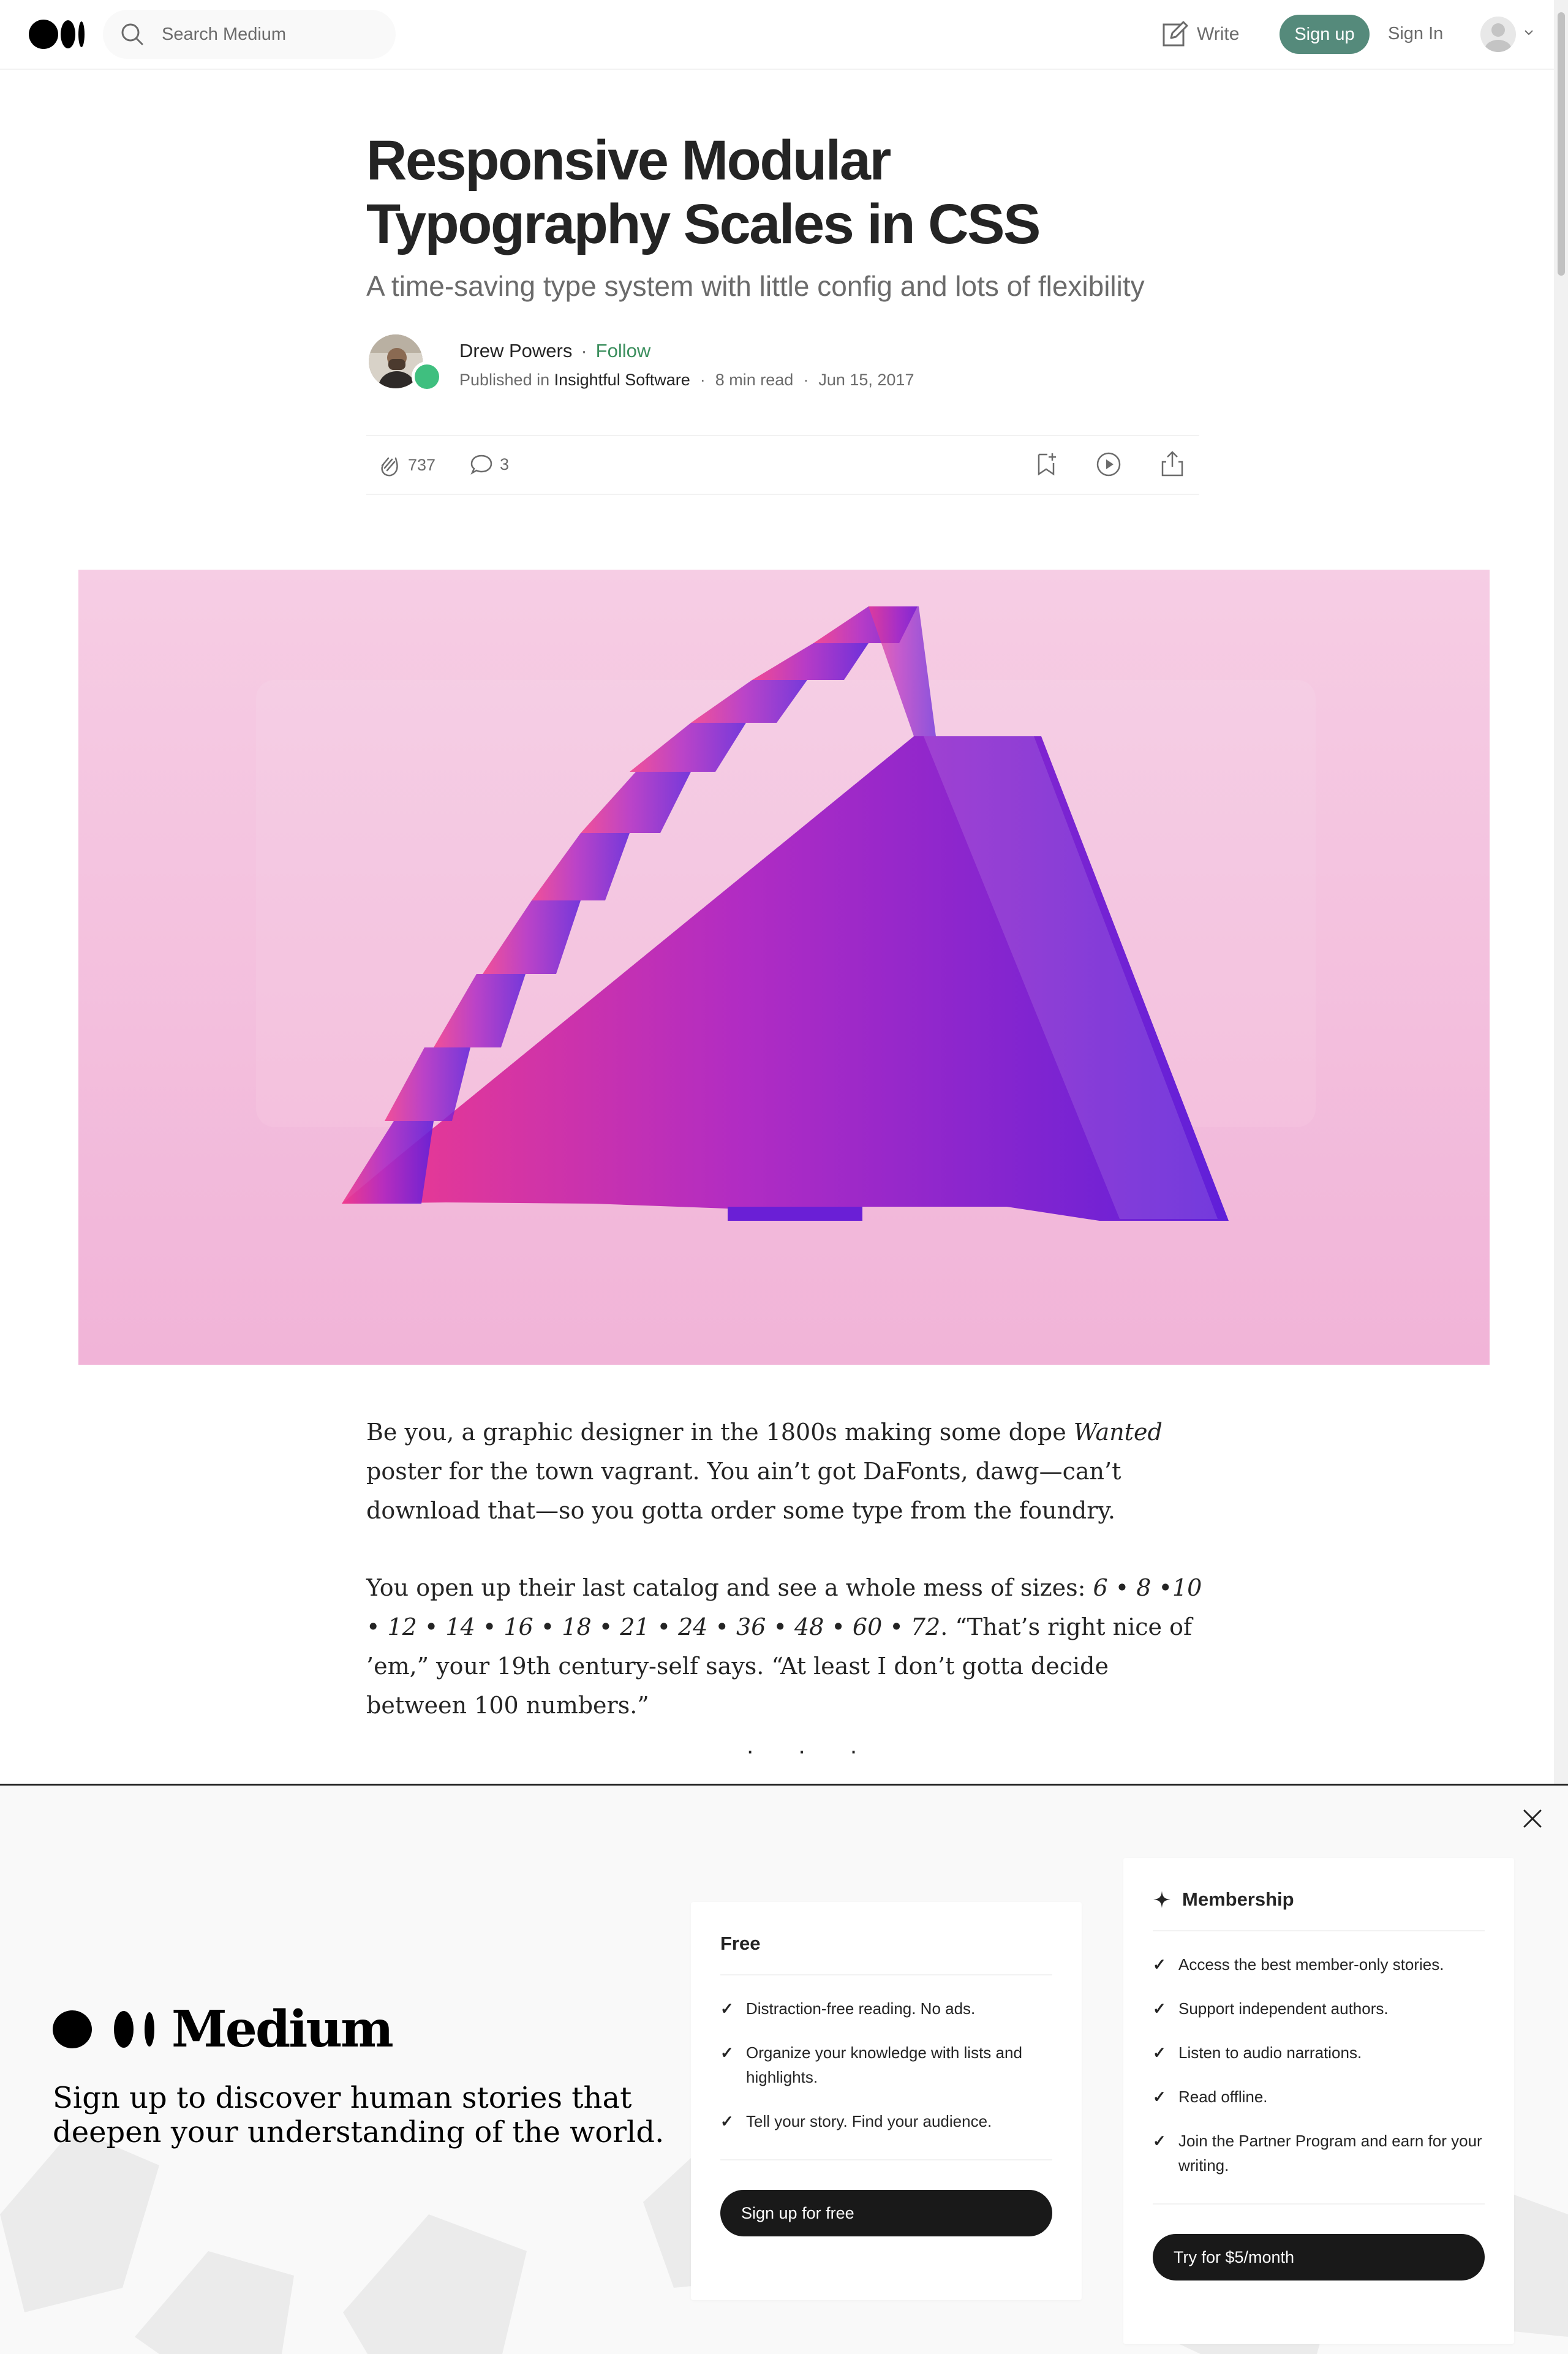 This screenshot has width=1568, height=2354. Describe the element at coordinates (132, 34) in the screenshot. I see `search-icon` at that location.